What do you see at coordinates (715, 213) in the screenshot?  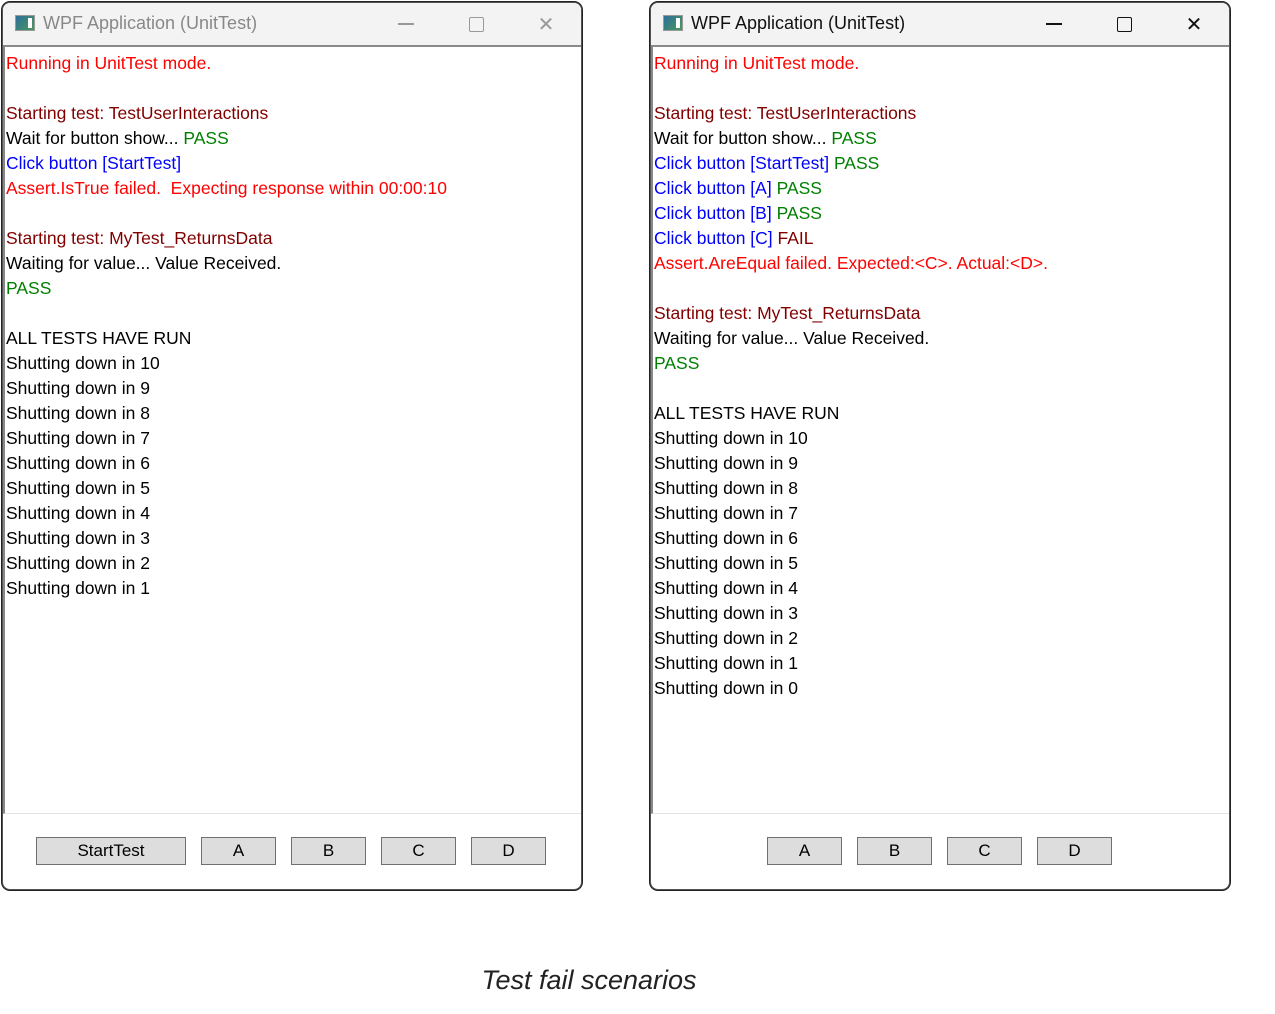 I see `log-segment: Click button [B]` at bounding box center [715, 213].